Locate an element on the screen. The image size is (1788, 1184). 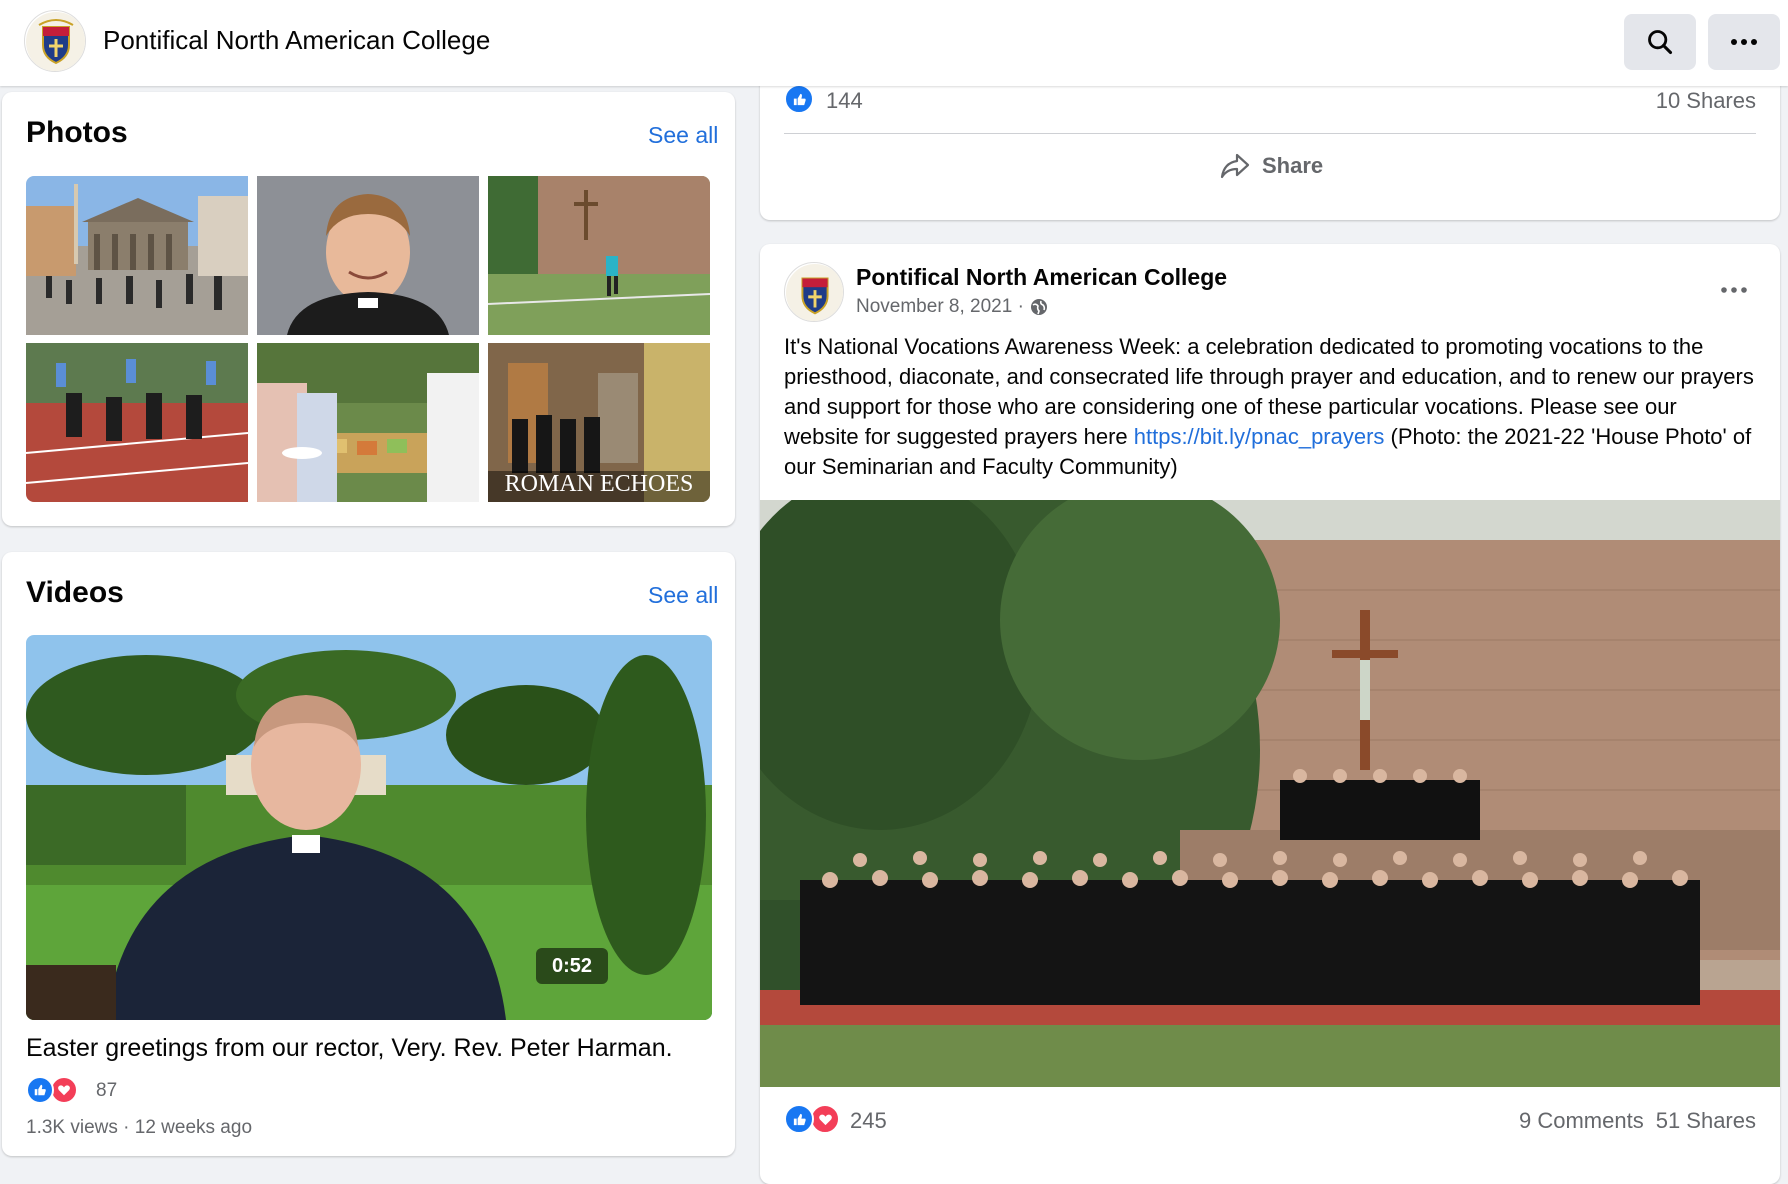
video-duration-badge: 0:52 is located at coordinates (572, 966).